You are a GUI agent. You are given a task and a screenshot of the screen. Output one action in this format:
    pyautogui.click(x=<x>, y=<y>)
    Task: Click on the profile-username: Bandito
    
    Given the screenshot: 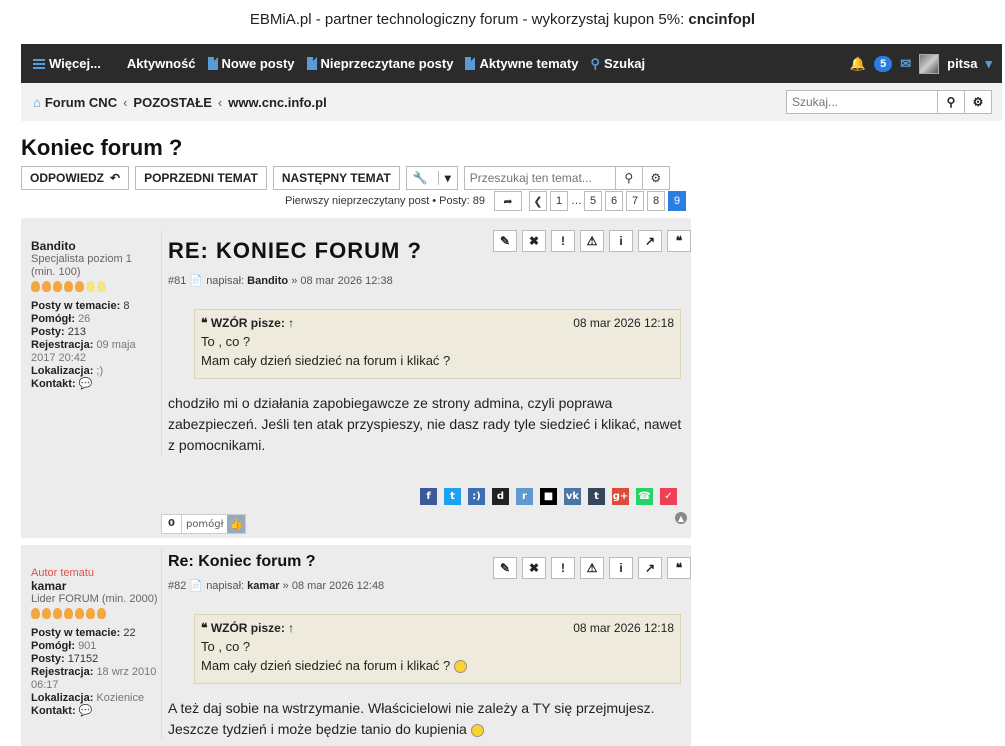 What is the action you would take?
    pyautogui.click(x=95, y=246)
    